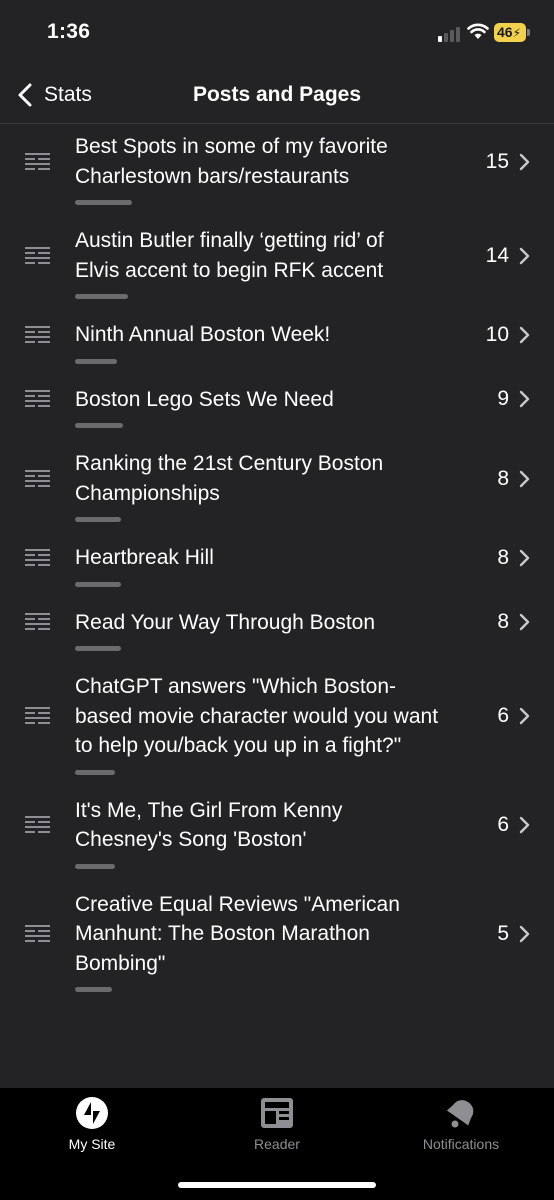 The image size is (554, 1200). What do you see at coordinates (204, 399) in the screenshot?
I see `post-title-line: Boston Lego Sets We Need` at bounding box center [204, 399].